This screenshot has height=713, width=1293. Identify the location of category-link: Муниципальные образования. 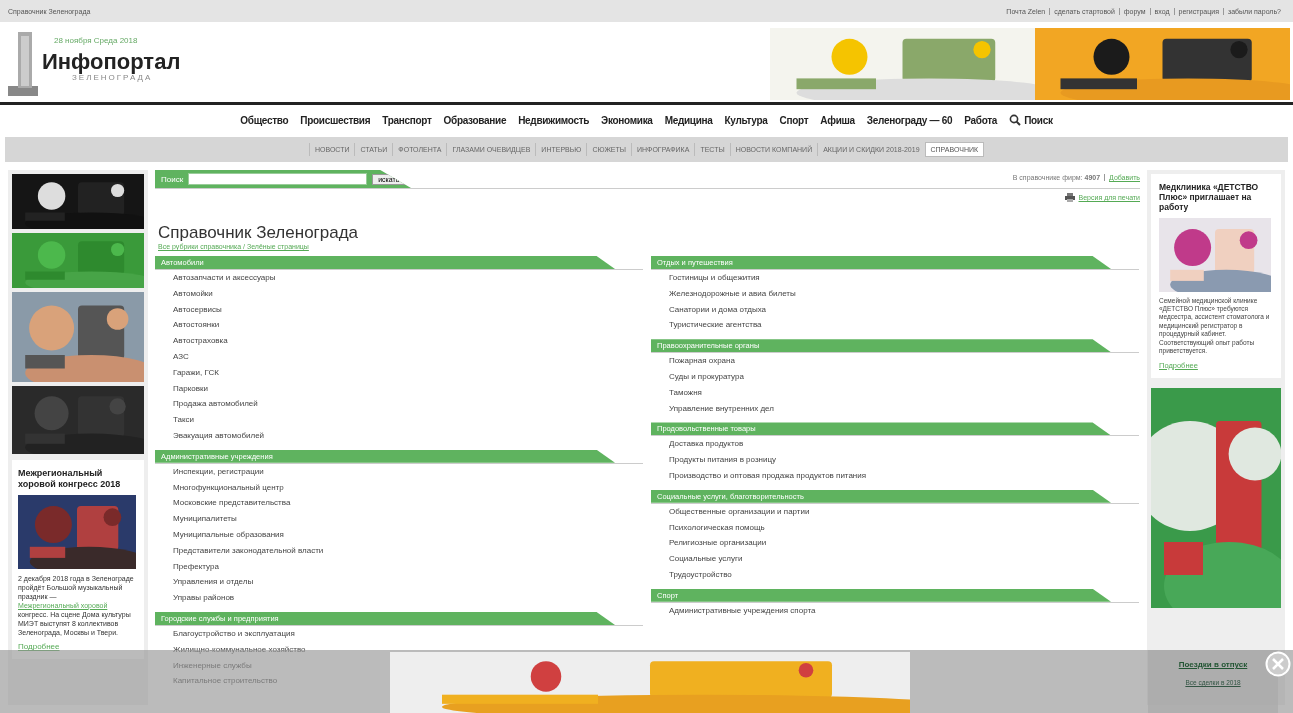
(228, 534).